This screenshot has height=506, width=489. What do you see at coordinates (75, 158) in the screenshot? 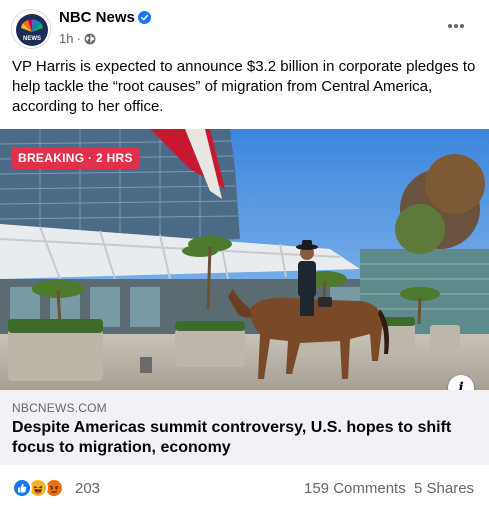
I see `breaking-news-badge: BREAKING · 2 HRS` at bounding box center [75, 158].